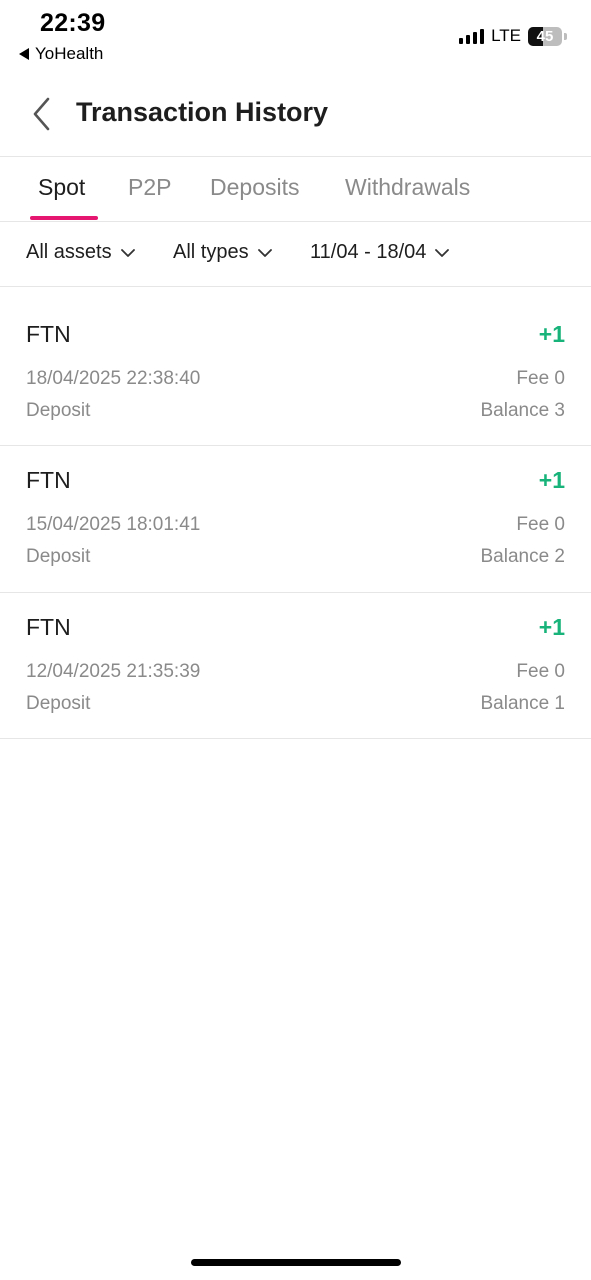 Image resolution: width=591 pixels, height=1280 pixels. What do you see at coordinates (69, 53) in the screenshot?
I see `back-app-label: YoHealth` at bounding box center [69, 53].